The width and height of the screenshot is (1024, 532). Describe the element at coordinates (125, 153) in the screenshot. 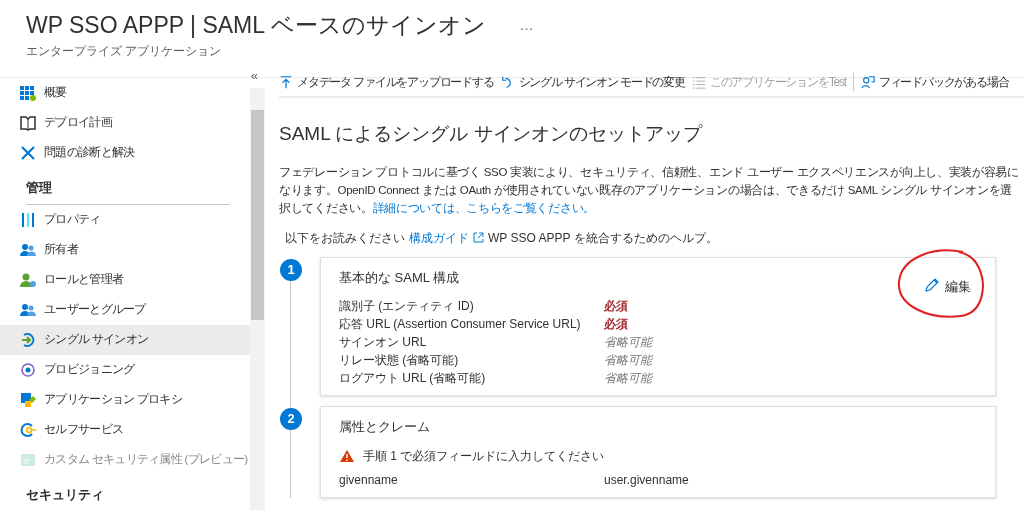

I see `sidebar-item: 問題の診断と解決` at that location.